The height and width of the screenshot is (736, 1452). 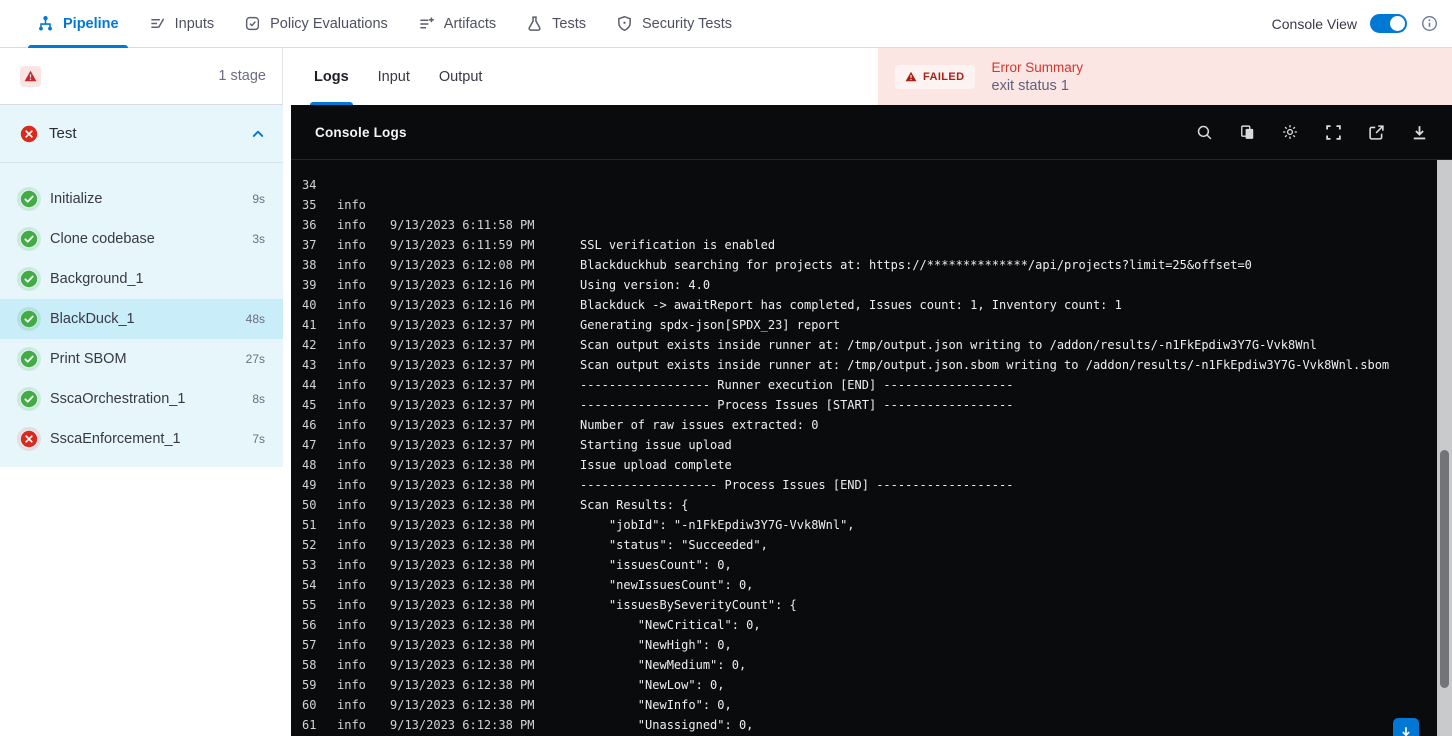 What do you see at coordinates (255, 319) in the screenshot?
I see `step-duration: 48s` at bounding box center [255, 319].